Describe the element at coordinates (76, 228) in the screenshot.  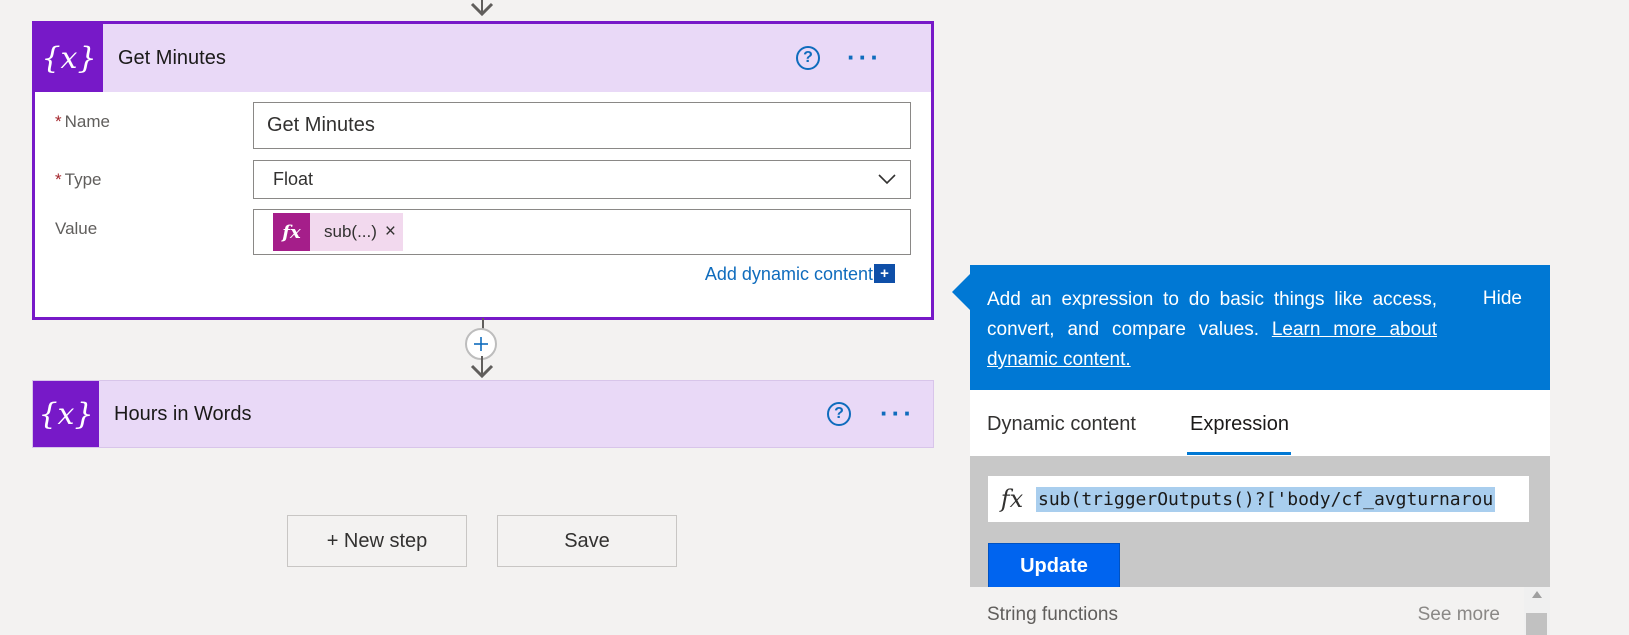
I see `value-label: Value` at that location.